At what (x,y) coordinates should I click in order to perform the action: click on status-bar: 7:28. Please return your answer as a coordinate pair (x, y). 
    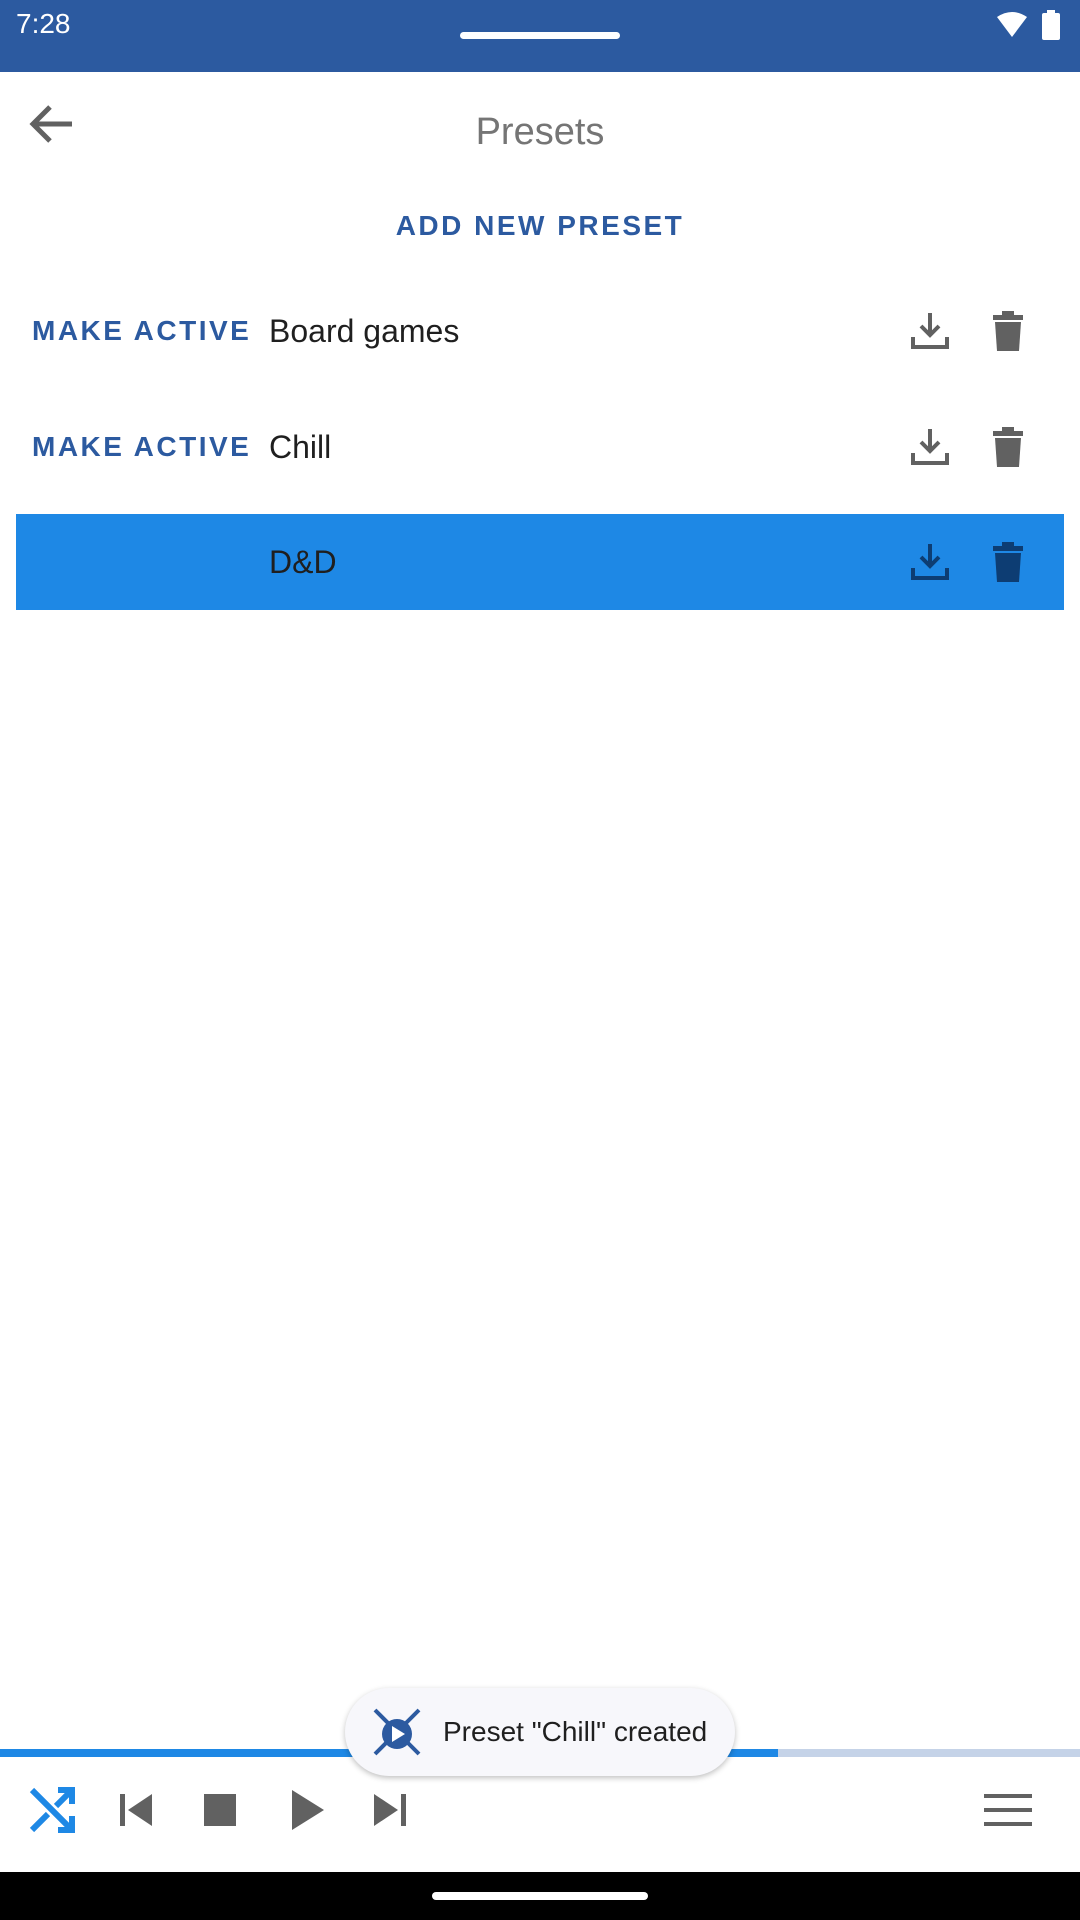
    Looking at the image, I should click on (540, 36).